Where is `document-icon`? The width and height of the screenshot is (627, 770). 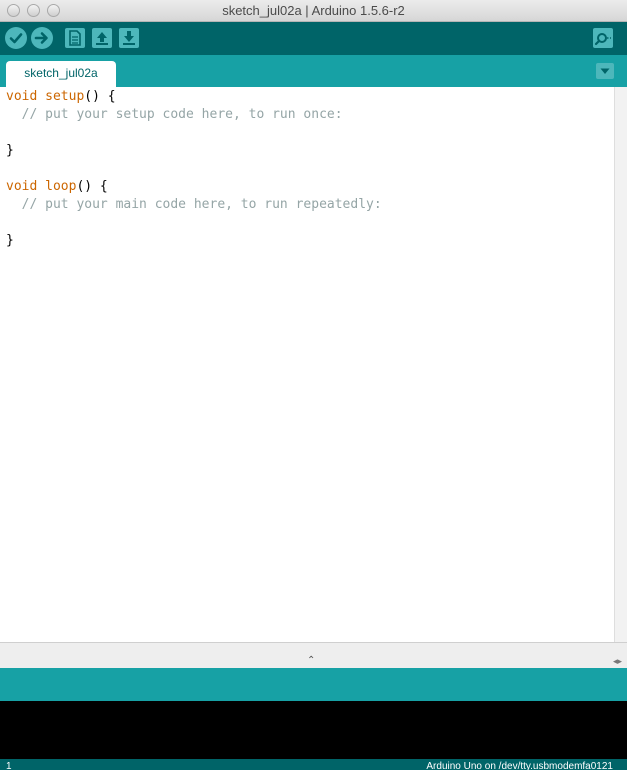
document-icon is located at coordinates (75, 38).